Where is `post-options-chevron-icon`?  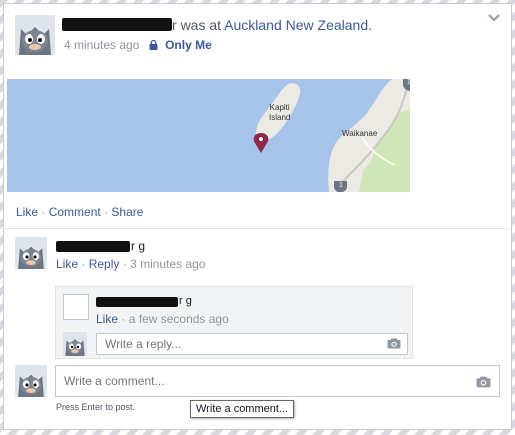 post-options-chevron-icon is located at coordinates (494, 19).